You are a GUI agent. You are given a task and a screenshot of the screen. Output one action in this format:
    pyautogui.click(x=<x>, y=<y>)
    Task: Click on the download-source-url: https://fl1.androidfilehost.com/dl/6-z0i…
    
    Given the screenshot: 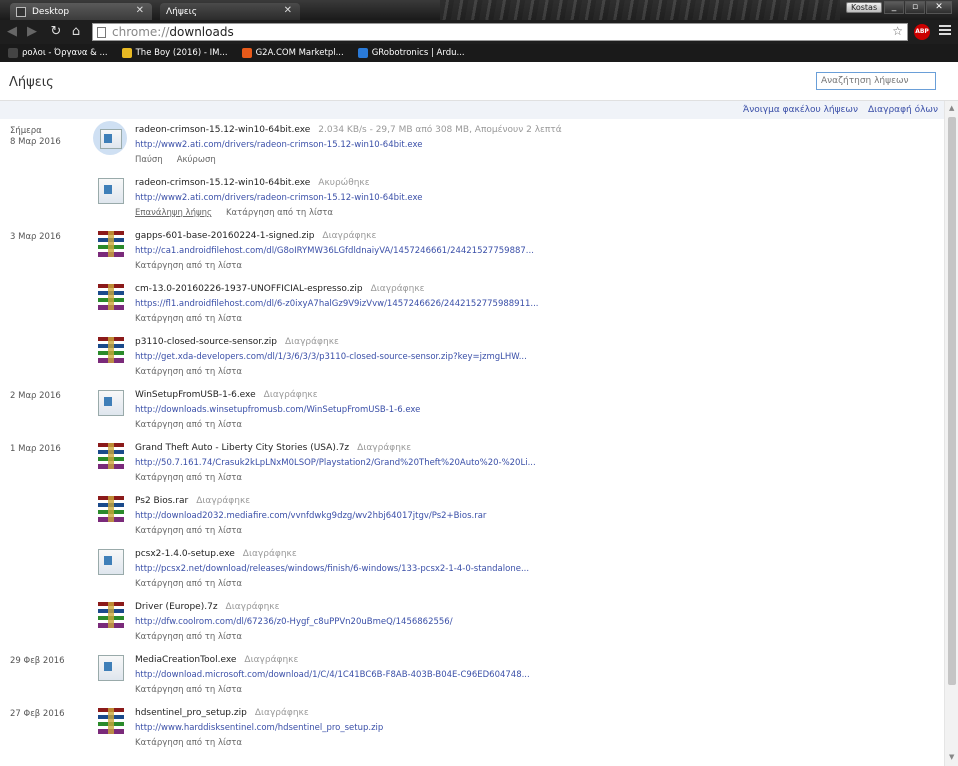 What is the action you would take?
    pyautogui.click(x=337, y=304)
    